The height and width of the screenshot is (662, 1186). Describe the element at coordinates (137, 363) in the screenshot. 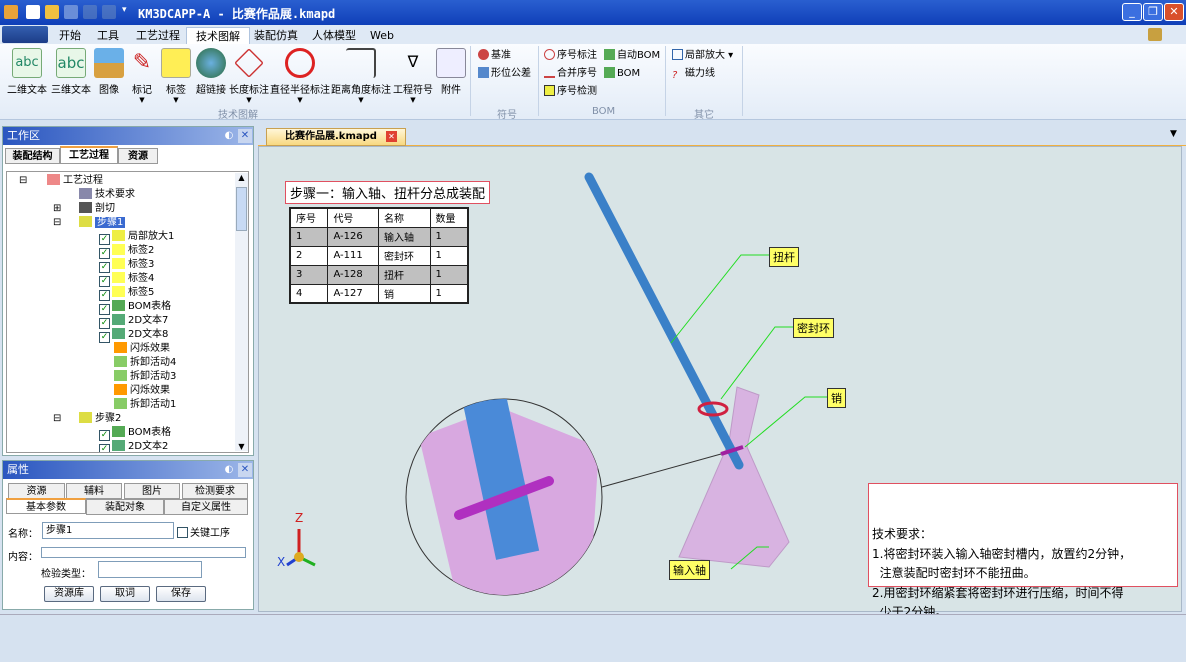

I see `tree-item-disasm: 拆卸活动4` at that location.